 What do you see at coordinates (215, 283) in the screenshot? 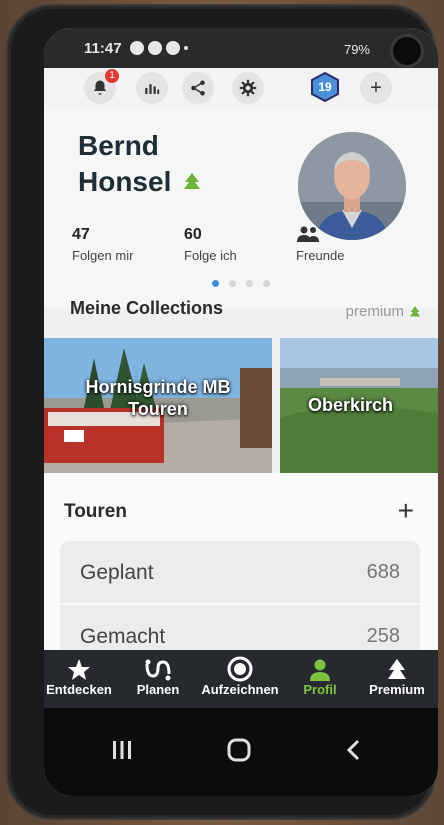
I see `page-dot-active` at bounding box center [215, 283].